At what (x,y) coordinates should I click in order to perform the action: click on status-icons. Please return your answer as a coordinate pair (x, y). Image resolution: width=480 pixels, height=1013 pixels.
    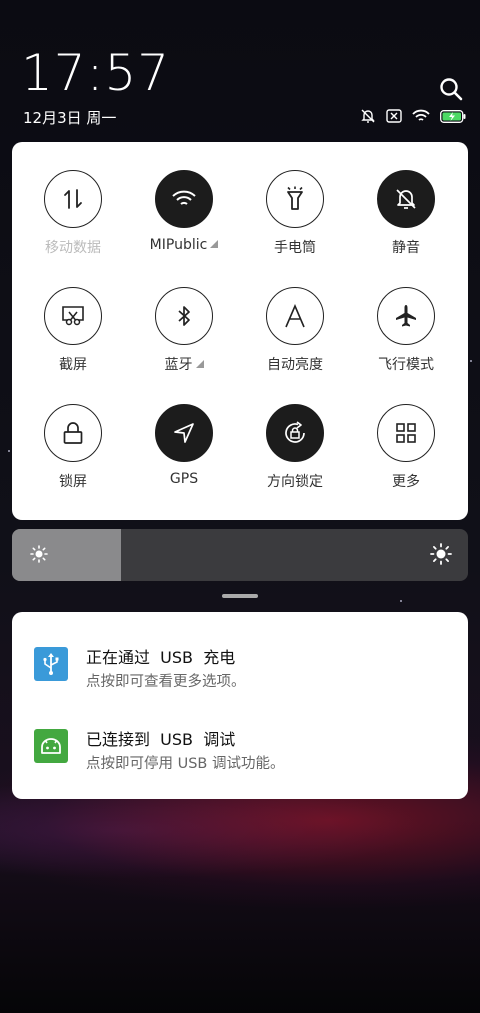
    Looking at the image, I should click on (413, 116).